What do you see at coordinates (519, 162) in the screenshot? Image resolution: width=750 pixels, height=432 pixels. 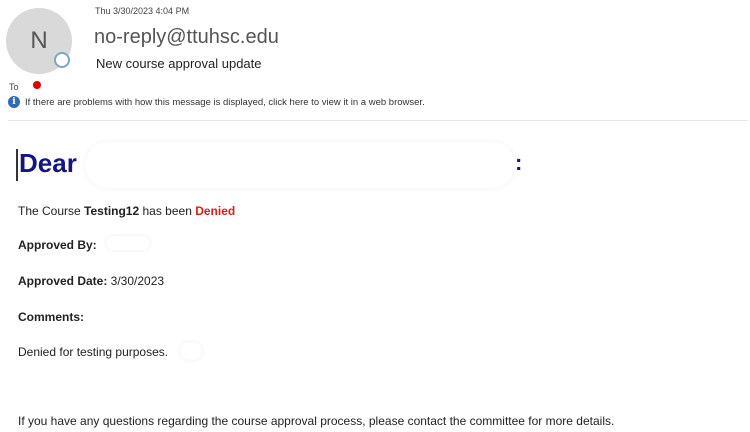 I see `greeting-colon: :` at bounding box center [519, 162].